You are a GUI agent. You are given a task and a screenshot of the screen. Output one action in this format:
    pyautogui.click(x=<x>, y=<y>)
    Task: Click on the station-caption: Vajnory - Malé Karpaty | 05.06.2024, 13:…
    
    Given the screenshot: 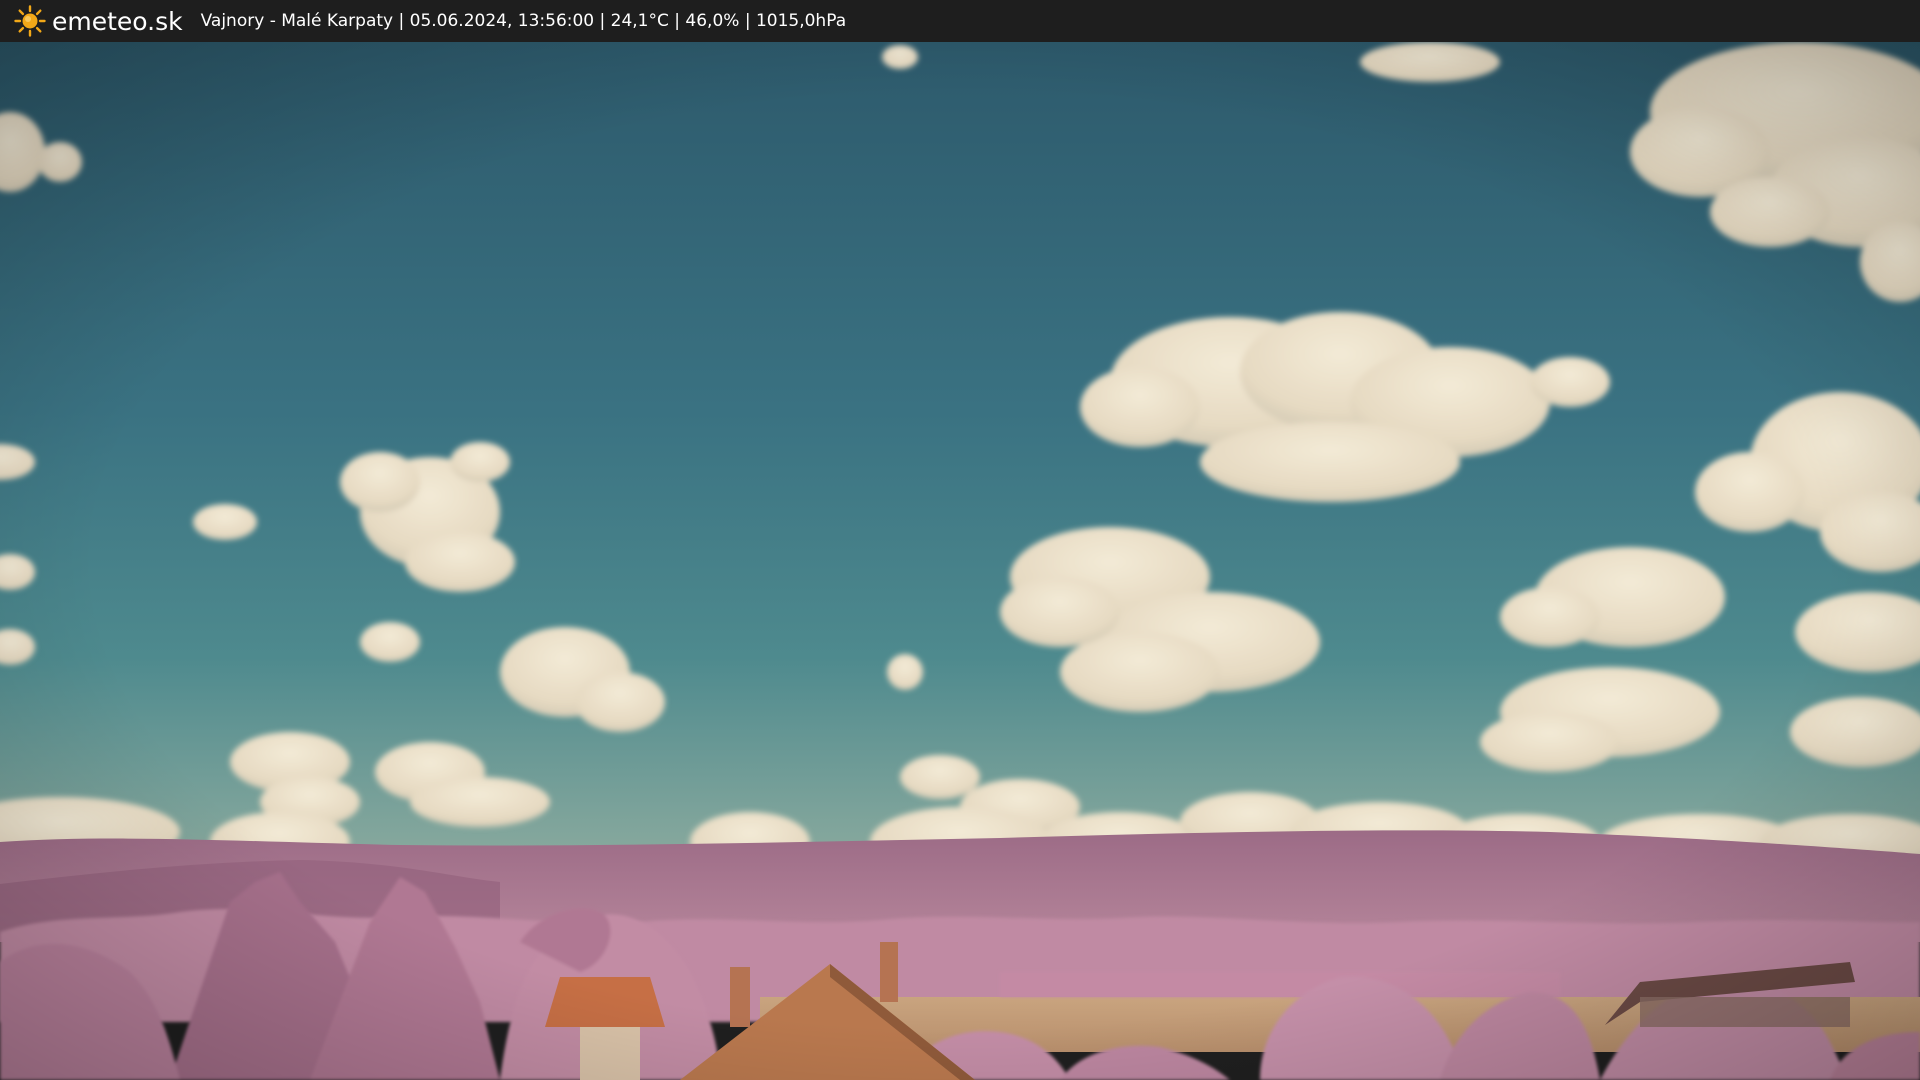 What is the action you would take?
    pyautogui.click(x=523, y=21)
    